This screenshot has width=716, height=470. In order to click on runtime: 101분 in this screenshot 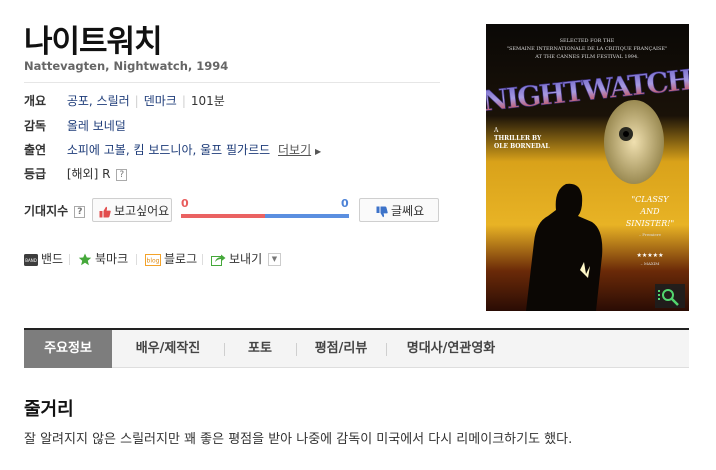, I will do `click(207, 101)`.